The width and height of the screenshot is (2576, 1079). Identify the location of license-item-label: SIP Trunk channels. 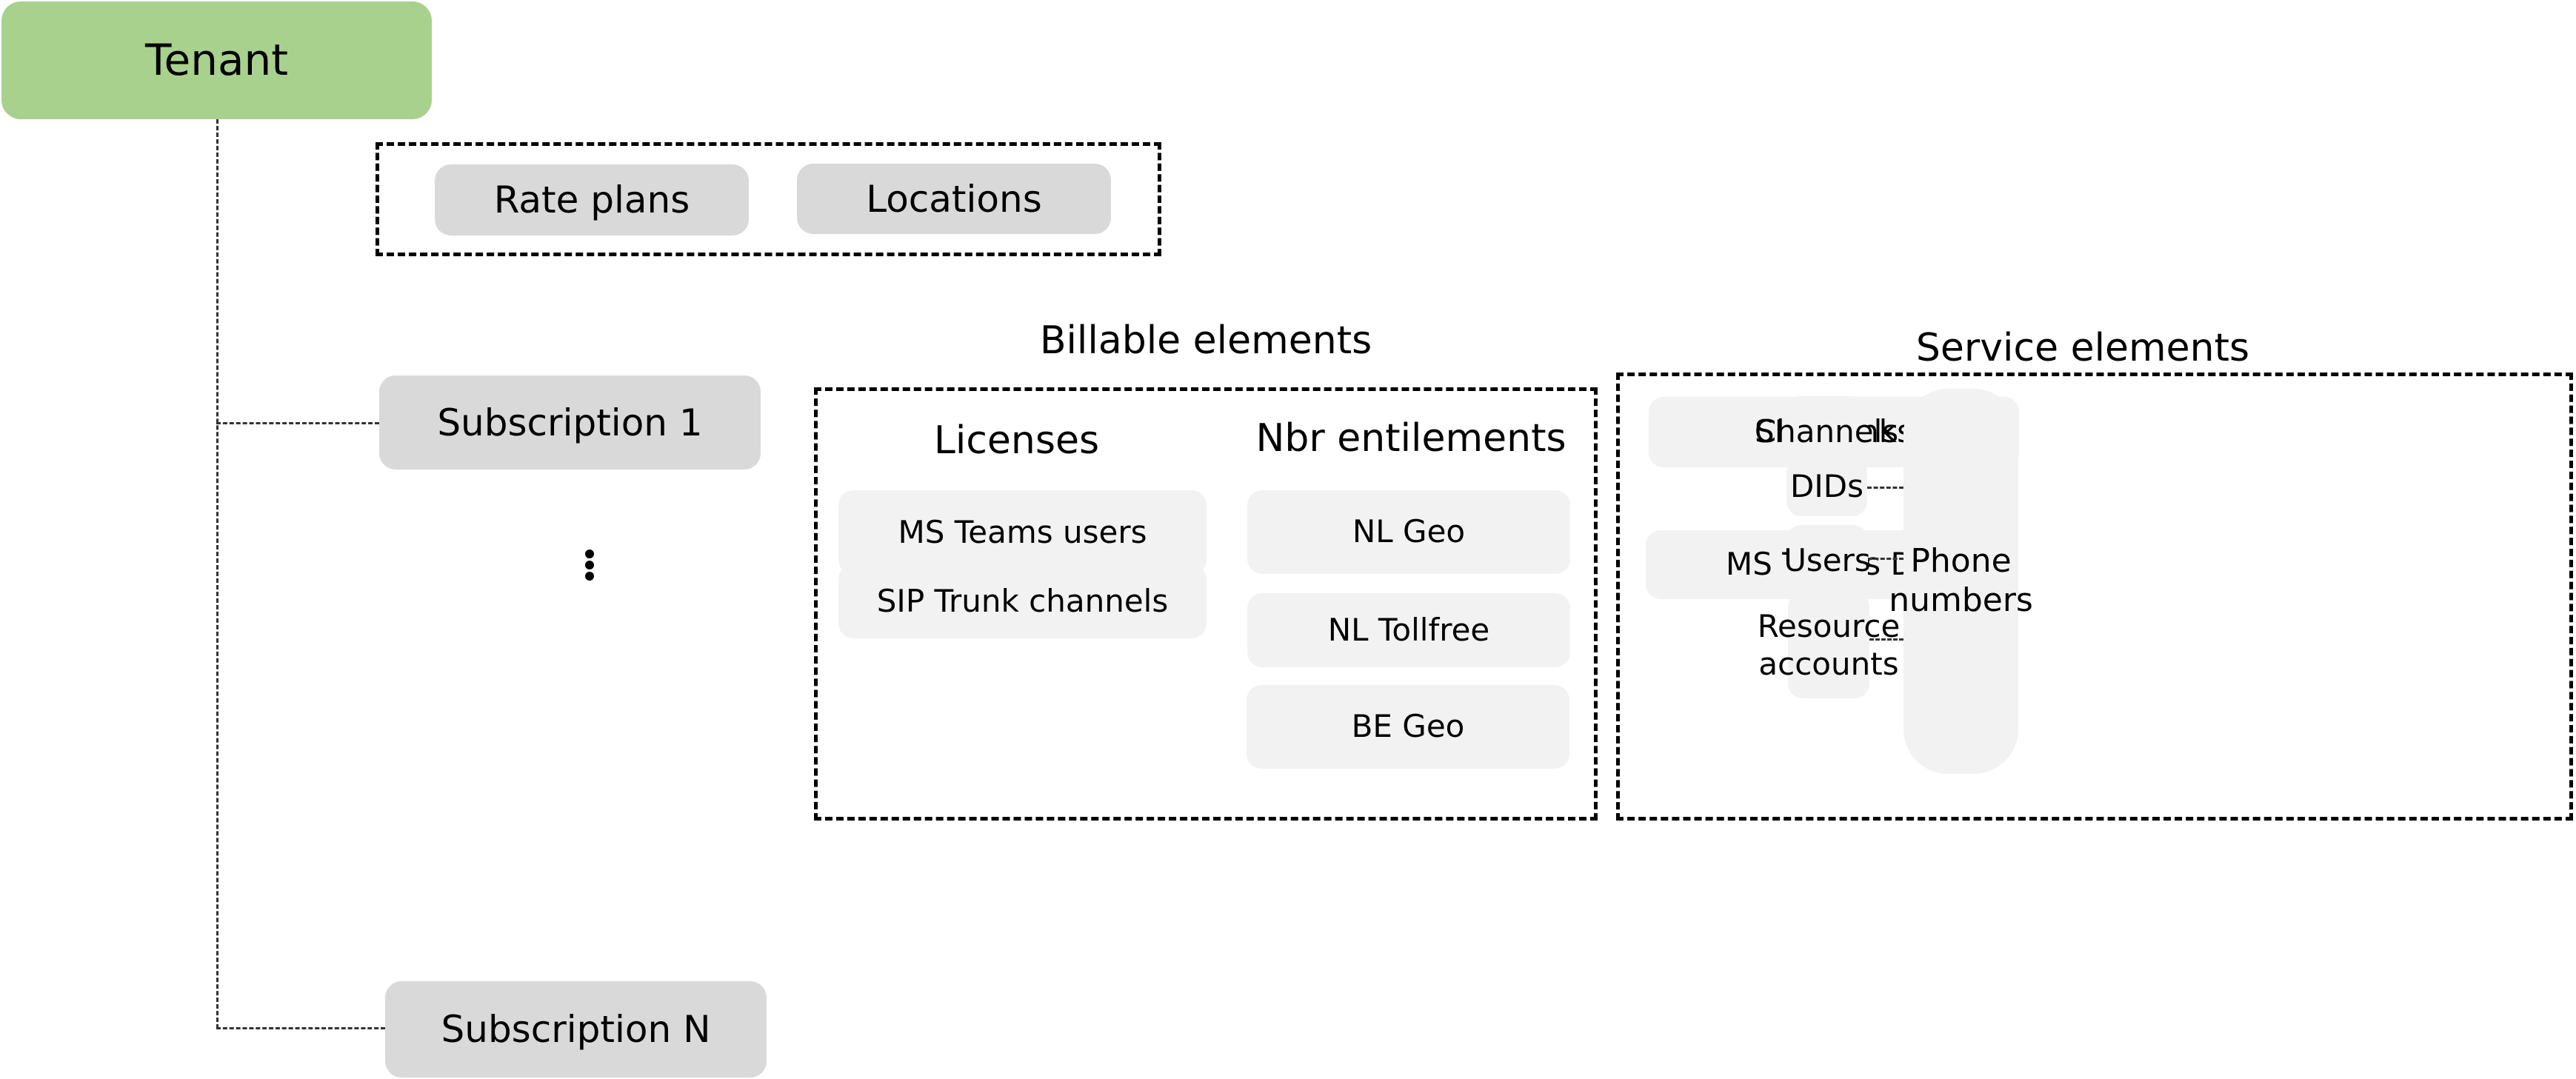
(1022, 600).